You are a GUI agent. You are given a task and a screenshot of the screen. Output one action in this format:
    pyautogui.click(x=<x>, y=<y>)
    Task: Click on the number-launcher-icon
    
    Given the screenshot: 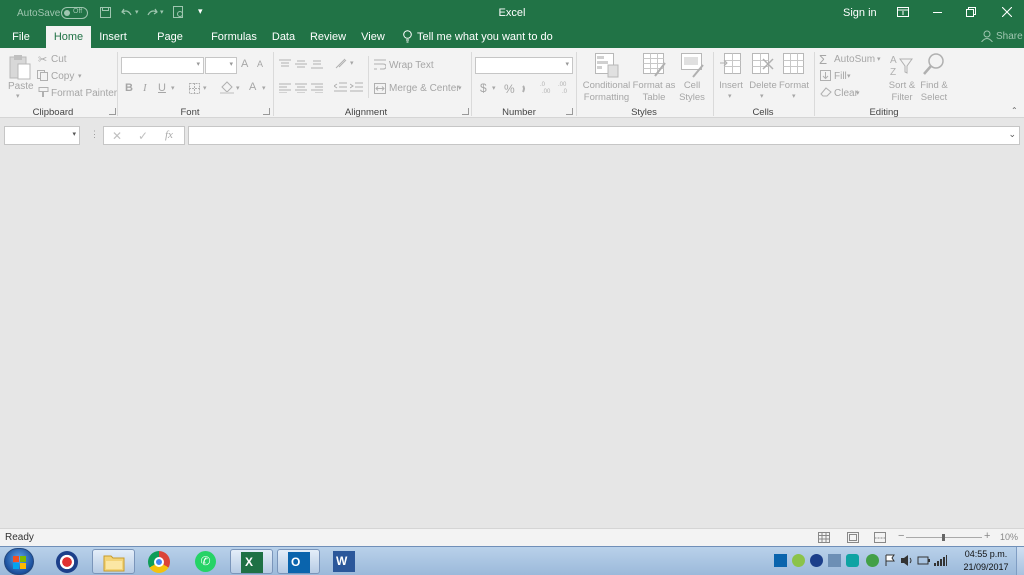 What is the action you would take?
    pyautogui.click(x=569, y=111)
    